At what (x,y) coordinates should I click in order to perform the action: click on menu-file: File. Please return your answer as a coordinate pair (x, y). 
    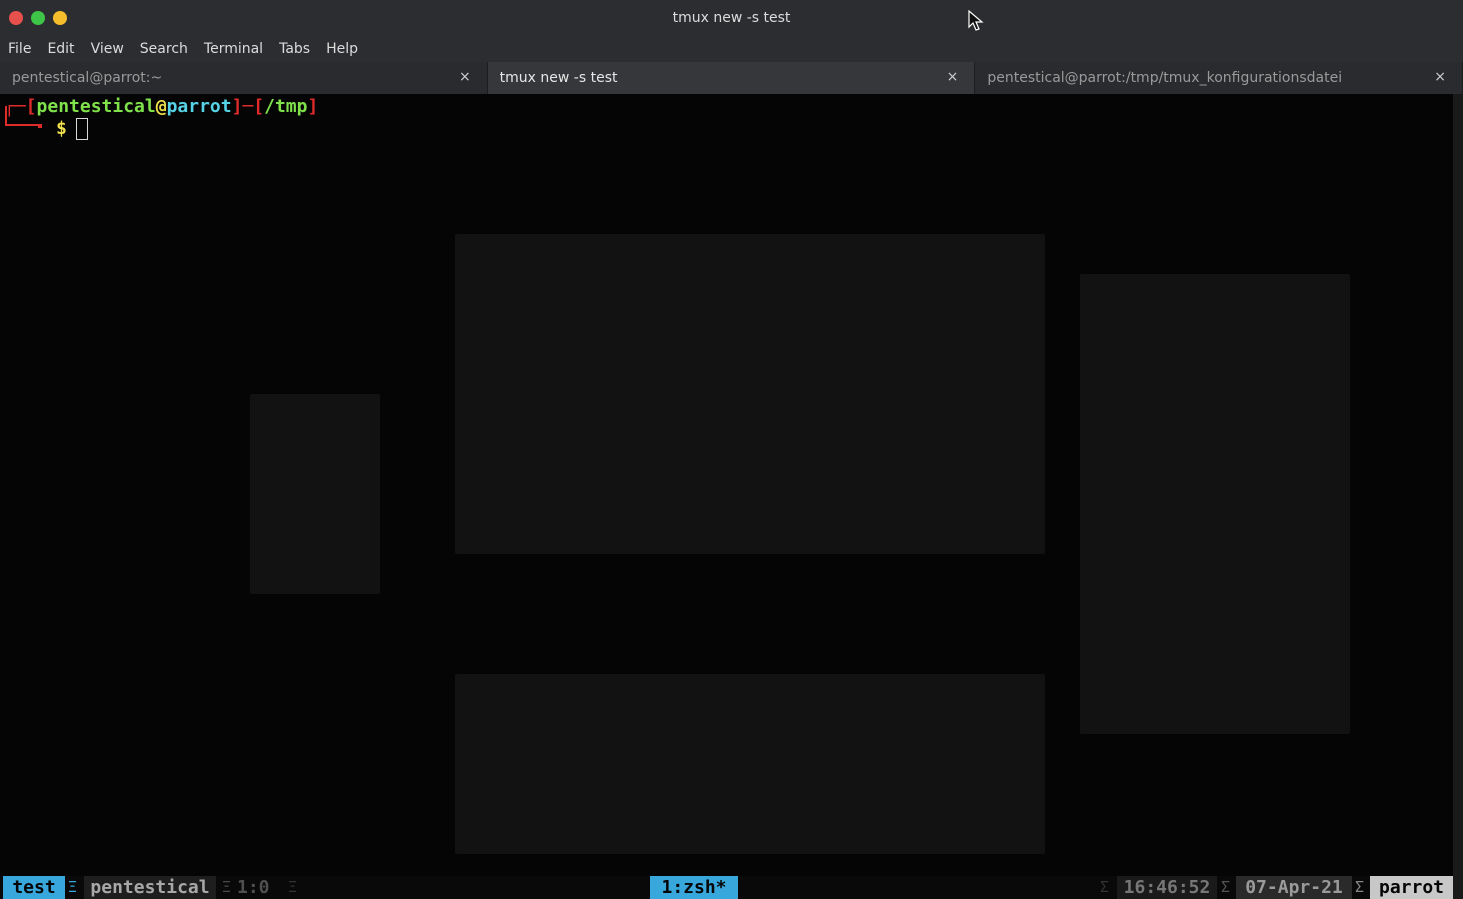
    Looking at the image, I should click on (19, 49).